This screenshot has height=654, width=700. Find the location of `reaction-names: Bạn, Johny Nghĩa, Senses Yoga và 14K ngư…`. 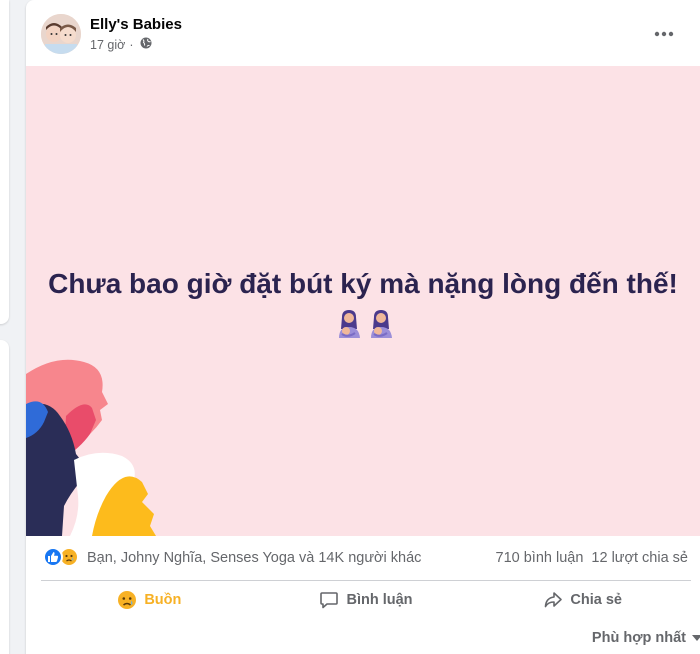

reaction-names: Bạn, Johny Nghĩa, Senses Yoga và 14K ngư… is located at coordinates (254, 558).